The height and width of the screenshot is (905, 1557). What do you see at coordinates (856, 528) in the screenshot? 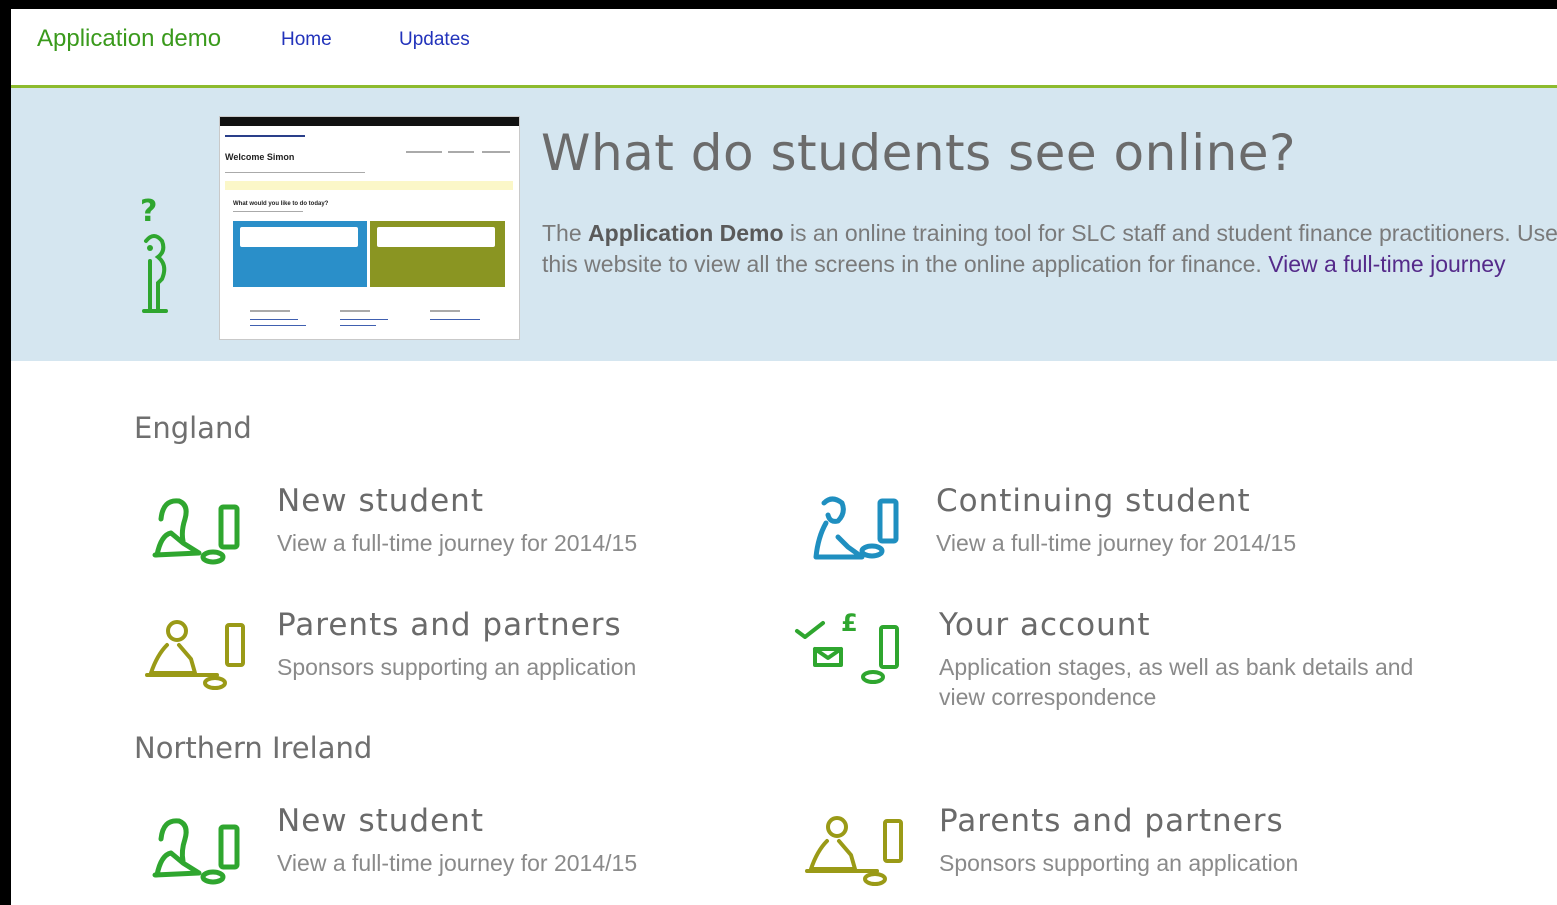
I see `continuing-student-icon` at bounding box center [856, 528].